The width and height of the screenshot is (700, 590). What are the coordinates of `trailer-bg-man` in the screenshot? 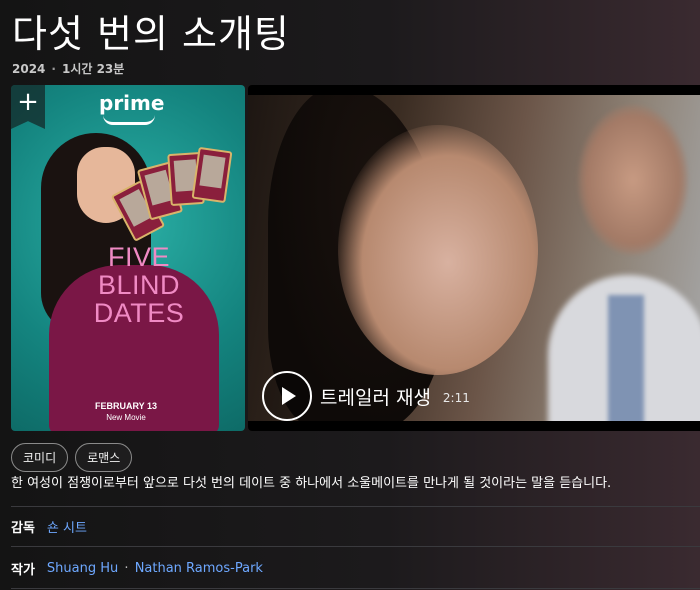 It's located at (633, 180).